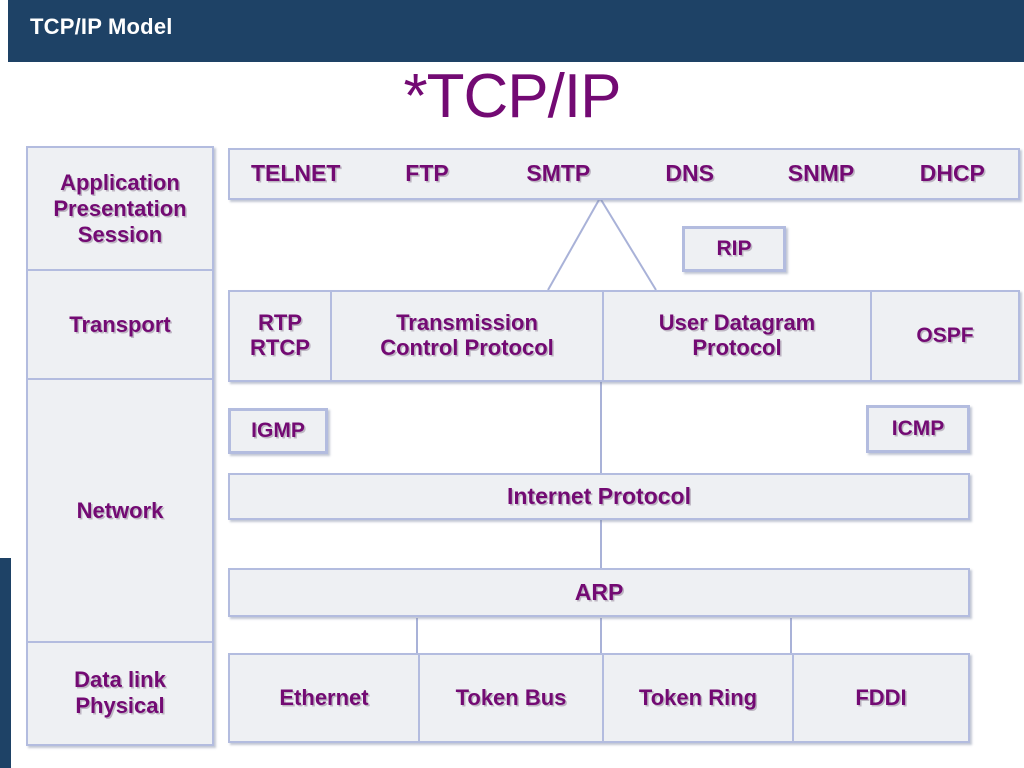  I want to click on protocol-box-rip-label: RIP, so click(734, 249).